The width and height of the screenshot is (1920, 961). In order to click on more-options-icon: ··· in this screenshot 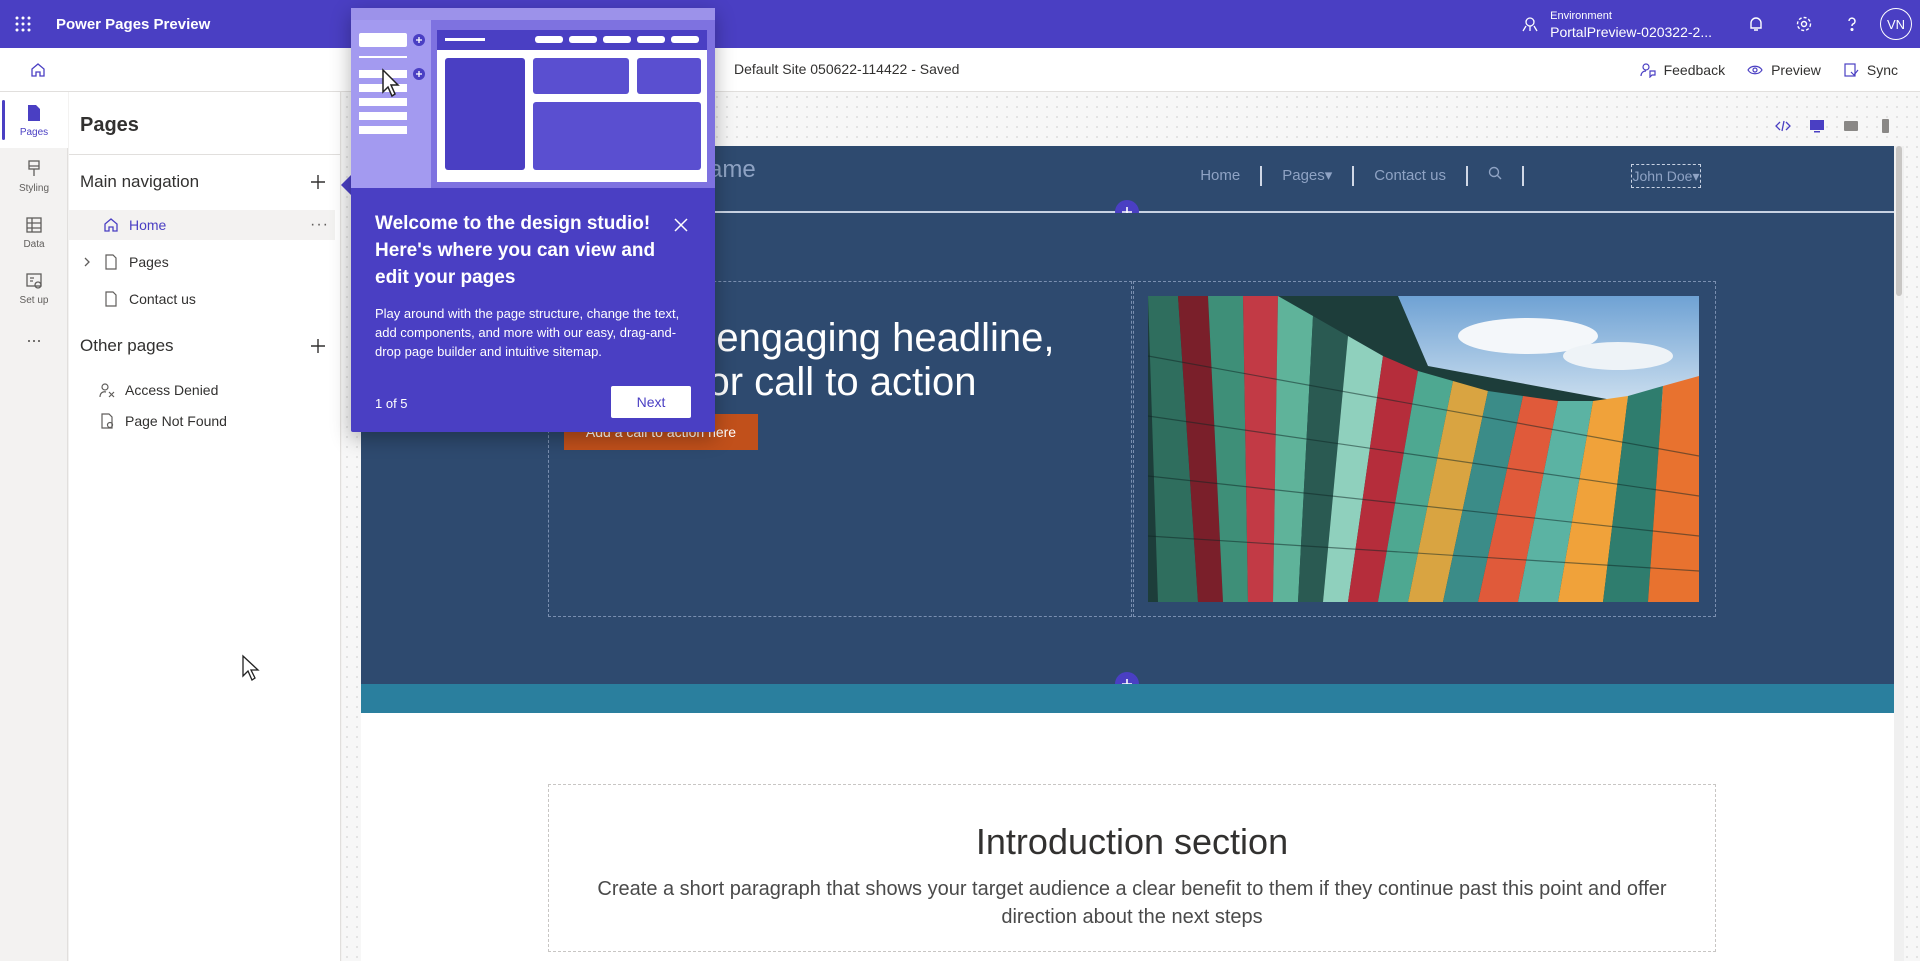, I will do `click(319, 225)`.